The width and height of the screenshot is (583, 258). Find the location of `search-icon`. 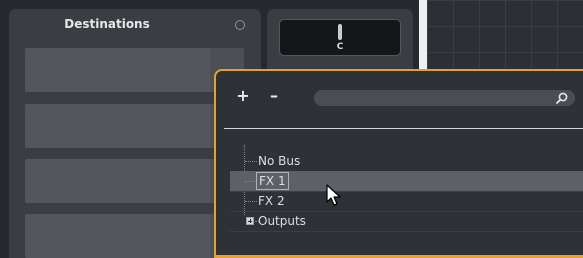

search-icon is located at coordinates (562, 98).